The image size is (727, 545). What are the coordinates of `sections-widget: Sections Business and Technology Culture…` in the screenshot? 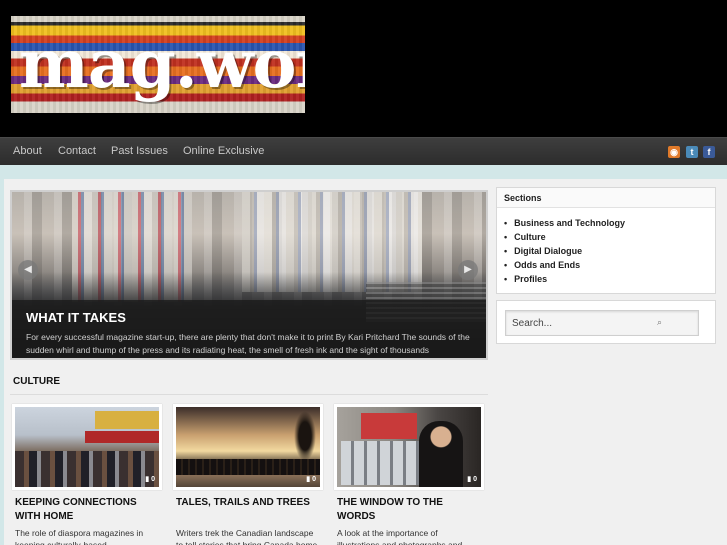 It's located at (606, 240).